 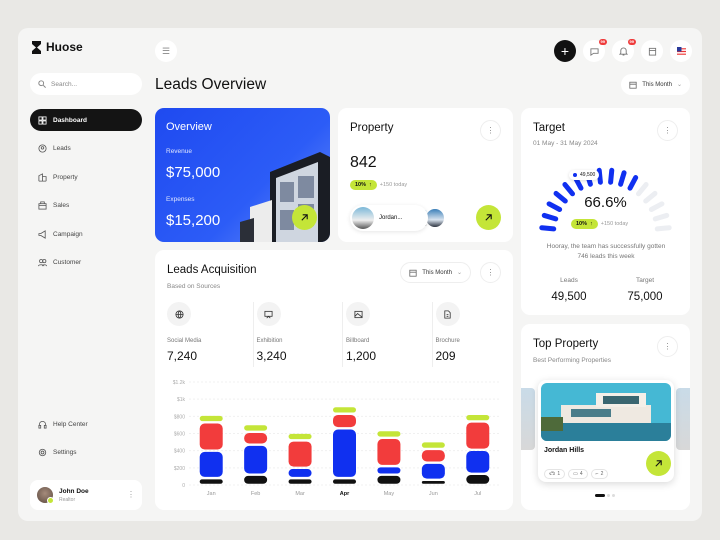 What do you see at coordinates (459, 273) in the screenshot?
I see `chevron-down-icon: ⌄` at bounding box center [459, 273].